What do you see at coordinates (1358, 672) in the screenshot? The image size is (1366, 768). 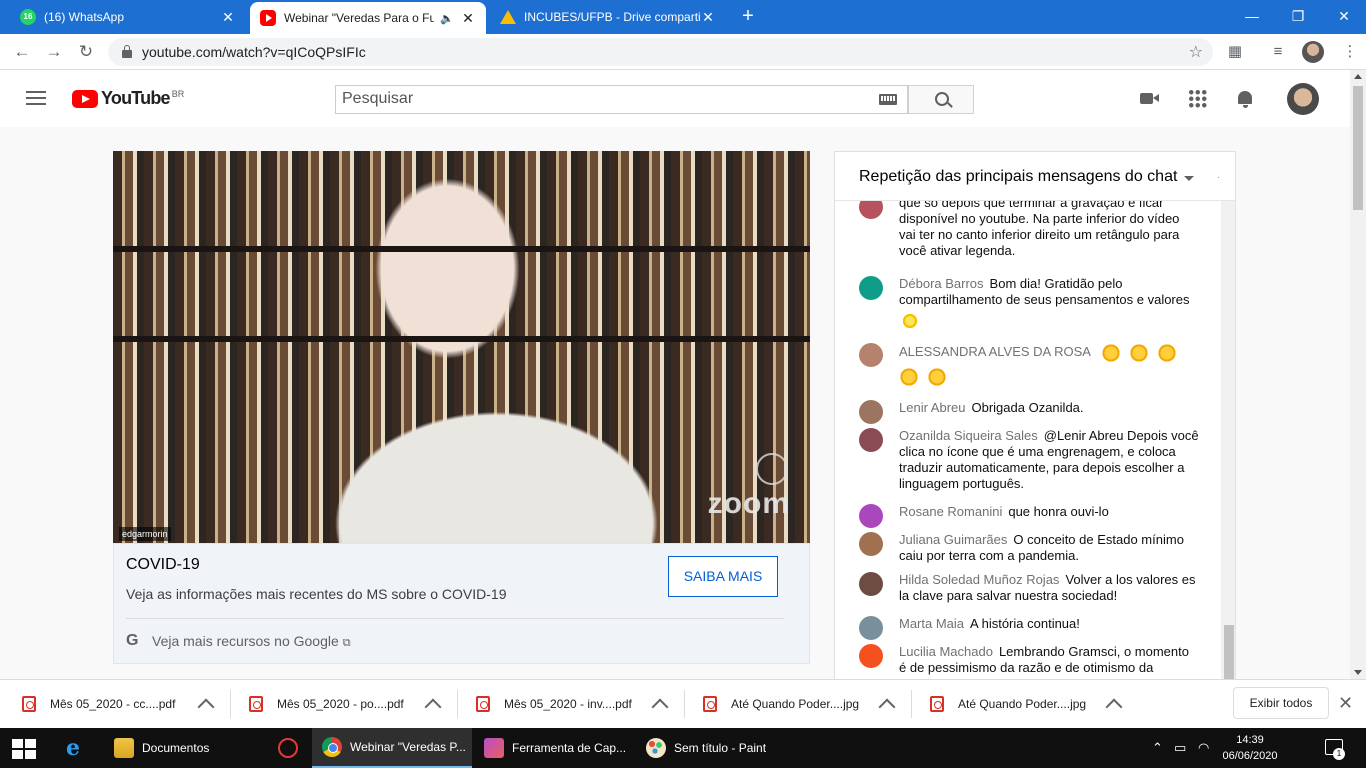 I see `scroll-down-icon` at bounding box center [1358, 672].